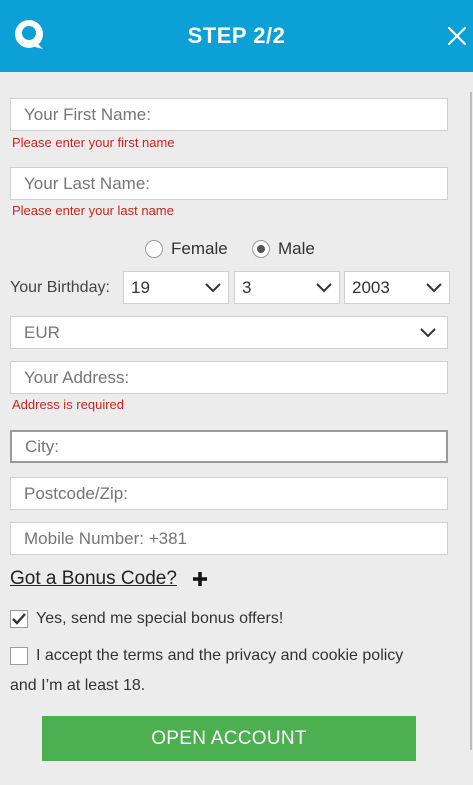 The height and width of the screenshot is (785, 473). Describe the element at coordinates (160, 618) in the screenshot. I see `bonus-offers-label: Yes, send me special bonus offers!` at that location.